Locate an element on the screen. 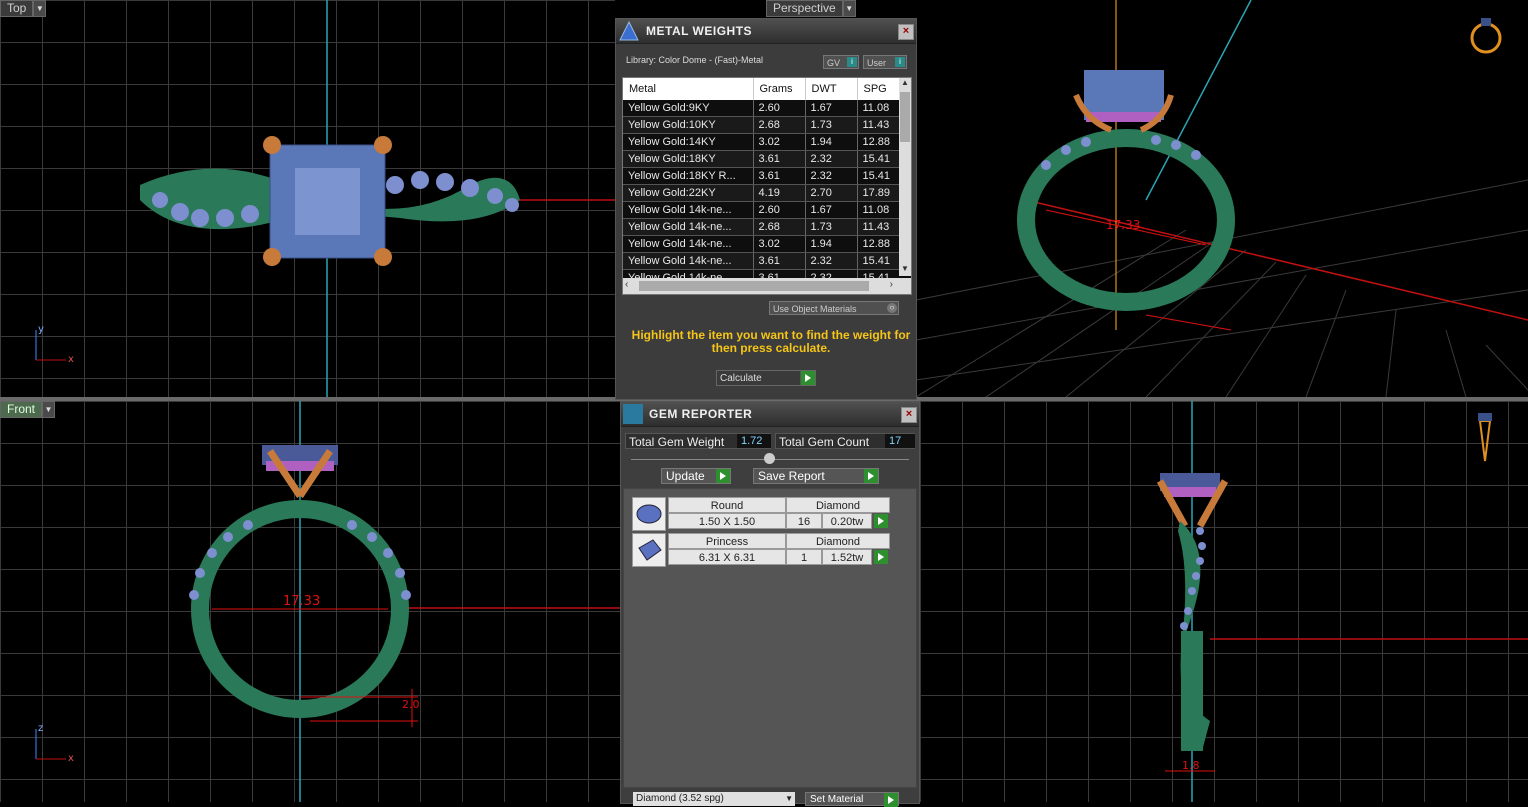  user-label: User is located at coordinates (877, 63).